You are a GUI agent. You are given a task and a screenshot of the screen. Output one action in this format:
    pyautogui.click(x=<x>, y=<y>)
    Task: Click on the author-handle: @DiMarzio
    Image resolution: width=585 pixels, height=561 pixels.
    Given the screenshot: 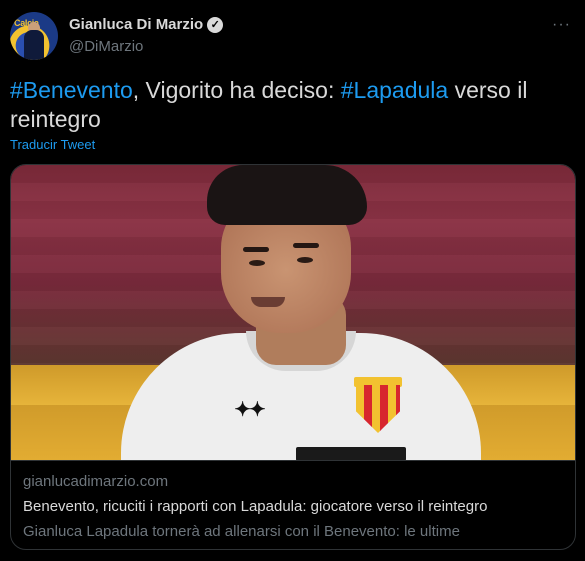 What is the action you would take?
    pyautogui.click(x=106, y=46)
    